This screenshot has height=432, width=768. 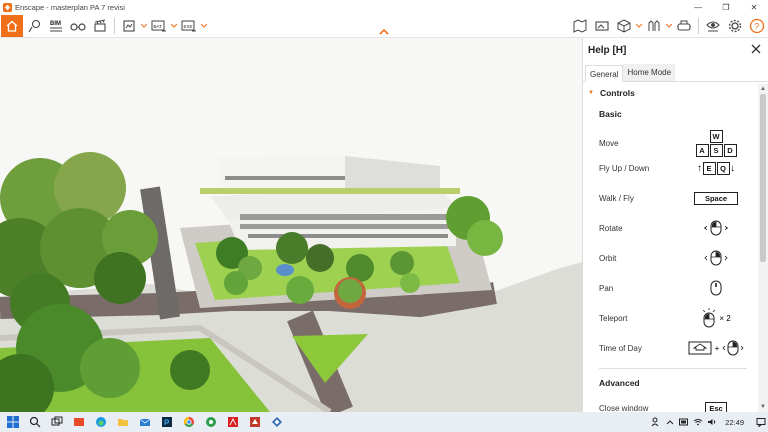 What do you see at coordinates (608, 258) in the screenshot?
I see `control-label: Orbit` at bounding box center [608, 258].